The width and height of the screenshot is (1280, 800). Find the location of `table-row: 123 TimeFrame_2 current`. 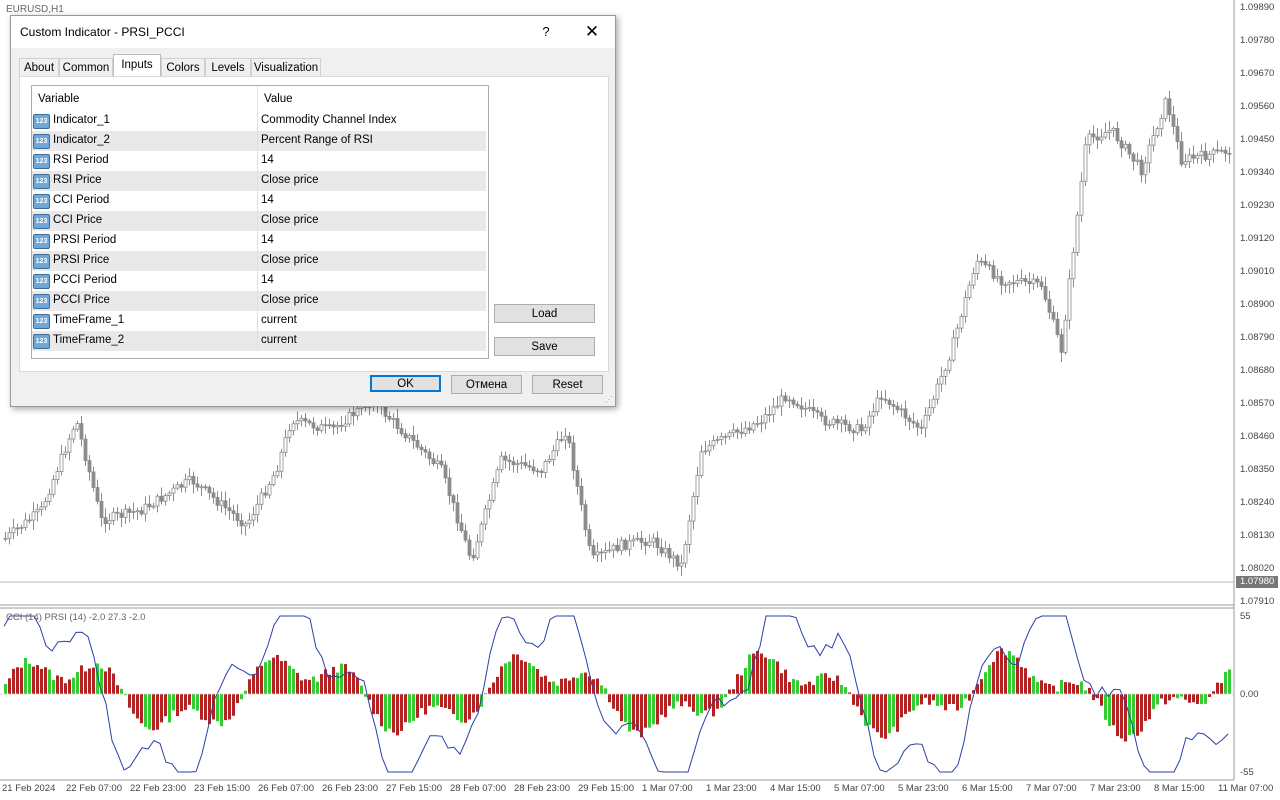

table-row: 123 TimeFrame_2 current is located at coordinates (259, 341).